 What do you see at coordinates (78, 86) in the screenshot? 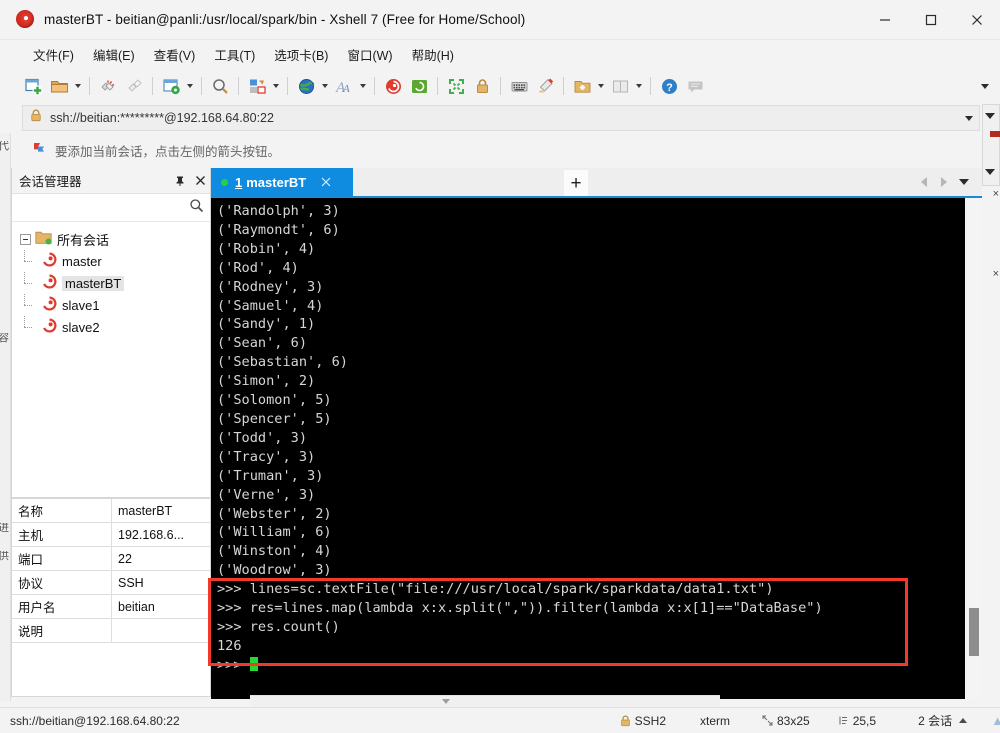
I see `open-folder-caret-icon` at bounding box center [78, 86].